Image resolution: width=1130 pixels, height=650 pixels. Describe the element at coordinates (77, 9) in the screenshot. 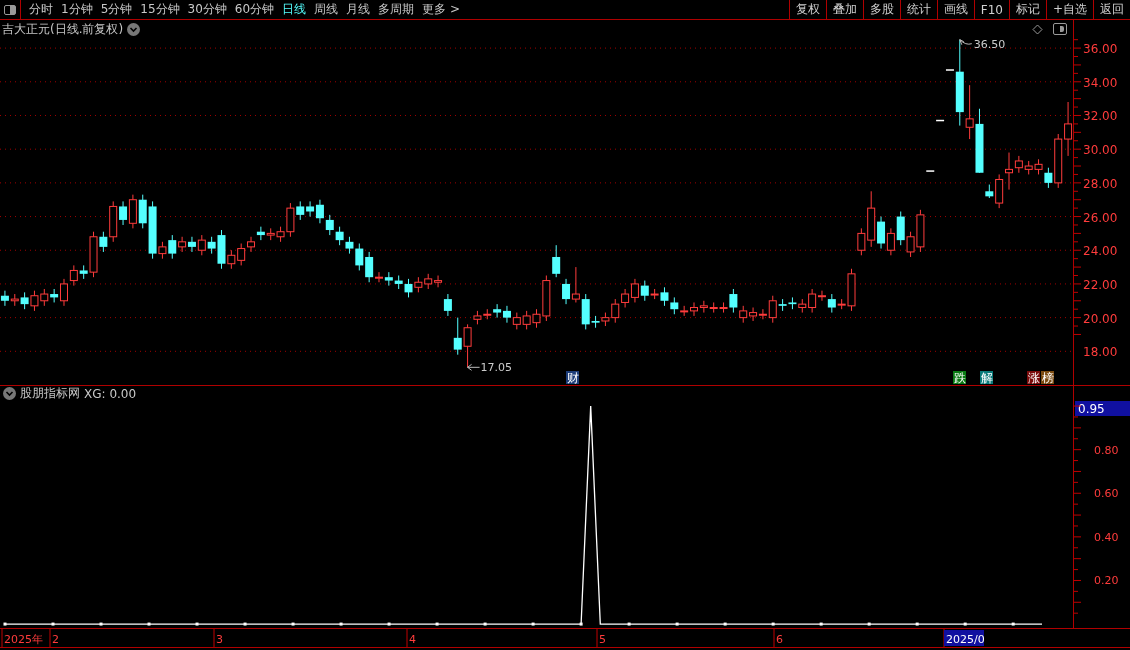

I see `period-tab: 1分钟` at that location.